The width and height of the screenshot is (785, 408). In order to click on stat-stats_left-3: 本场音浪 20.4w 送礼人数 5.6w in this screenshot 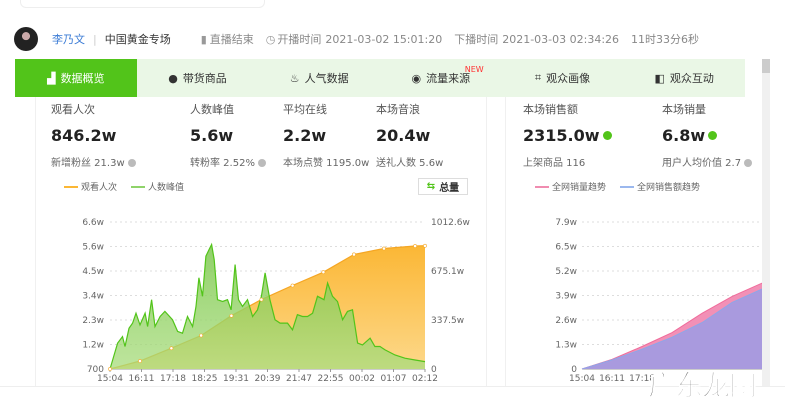, I will do `click(409, 135)`.